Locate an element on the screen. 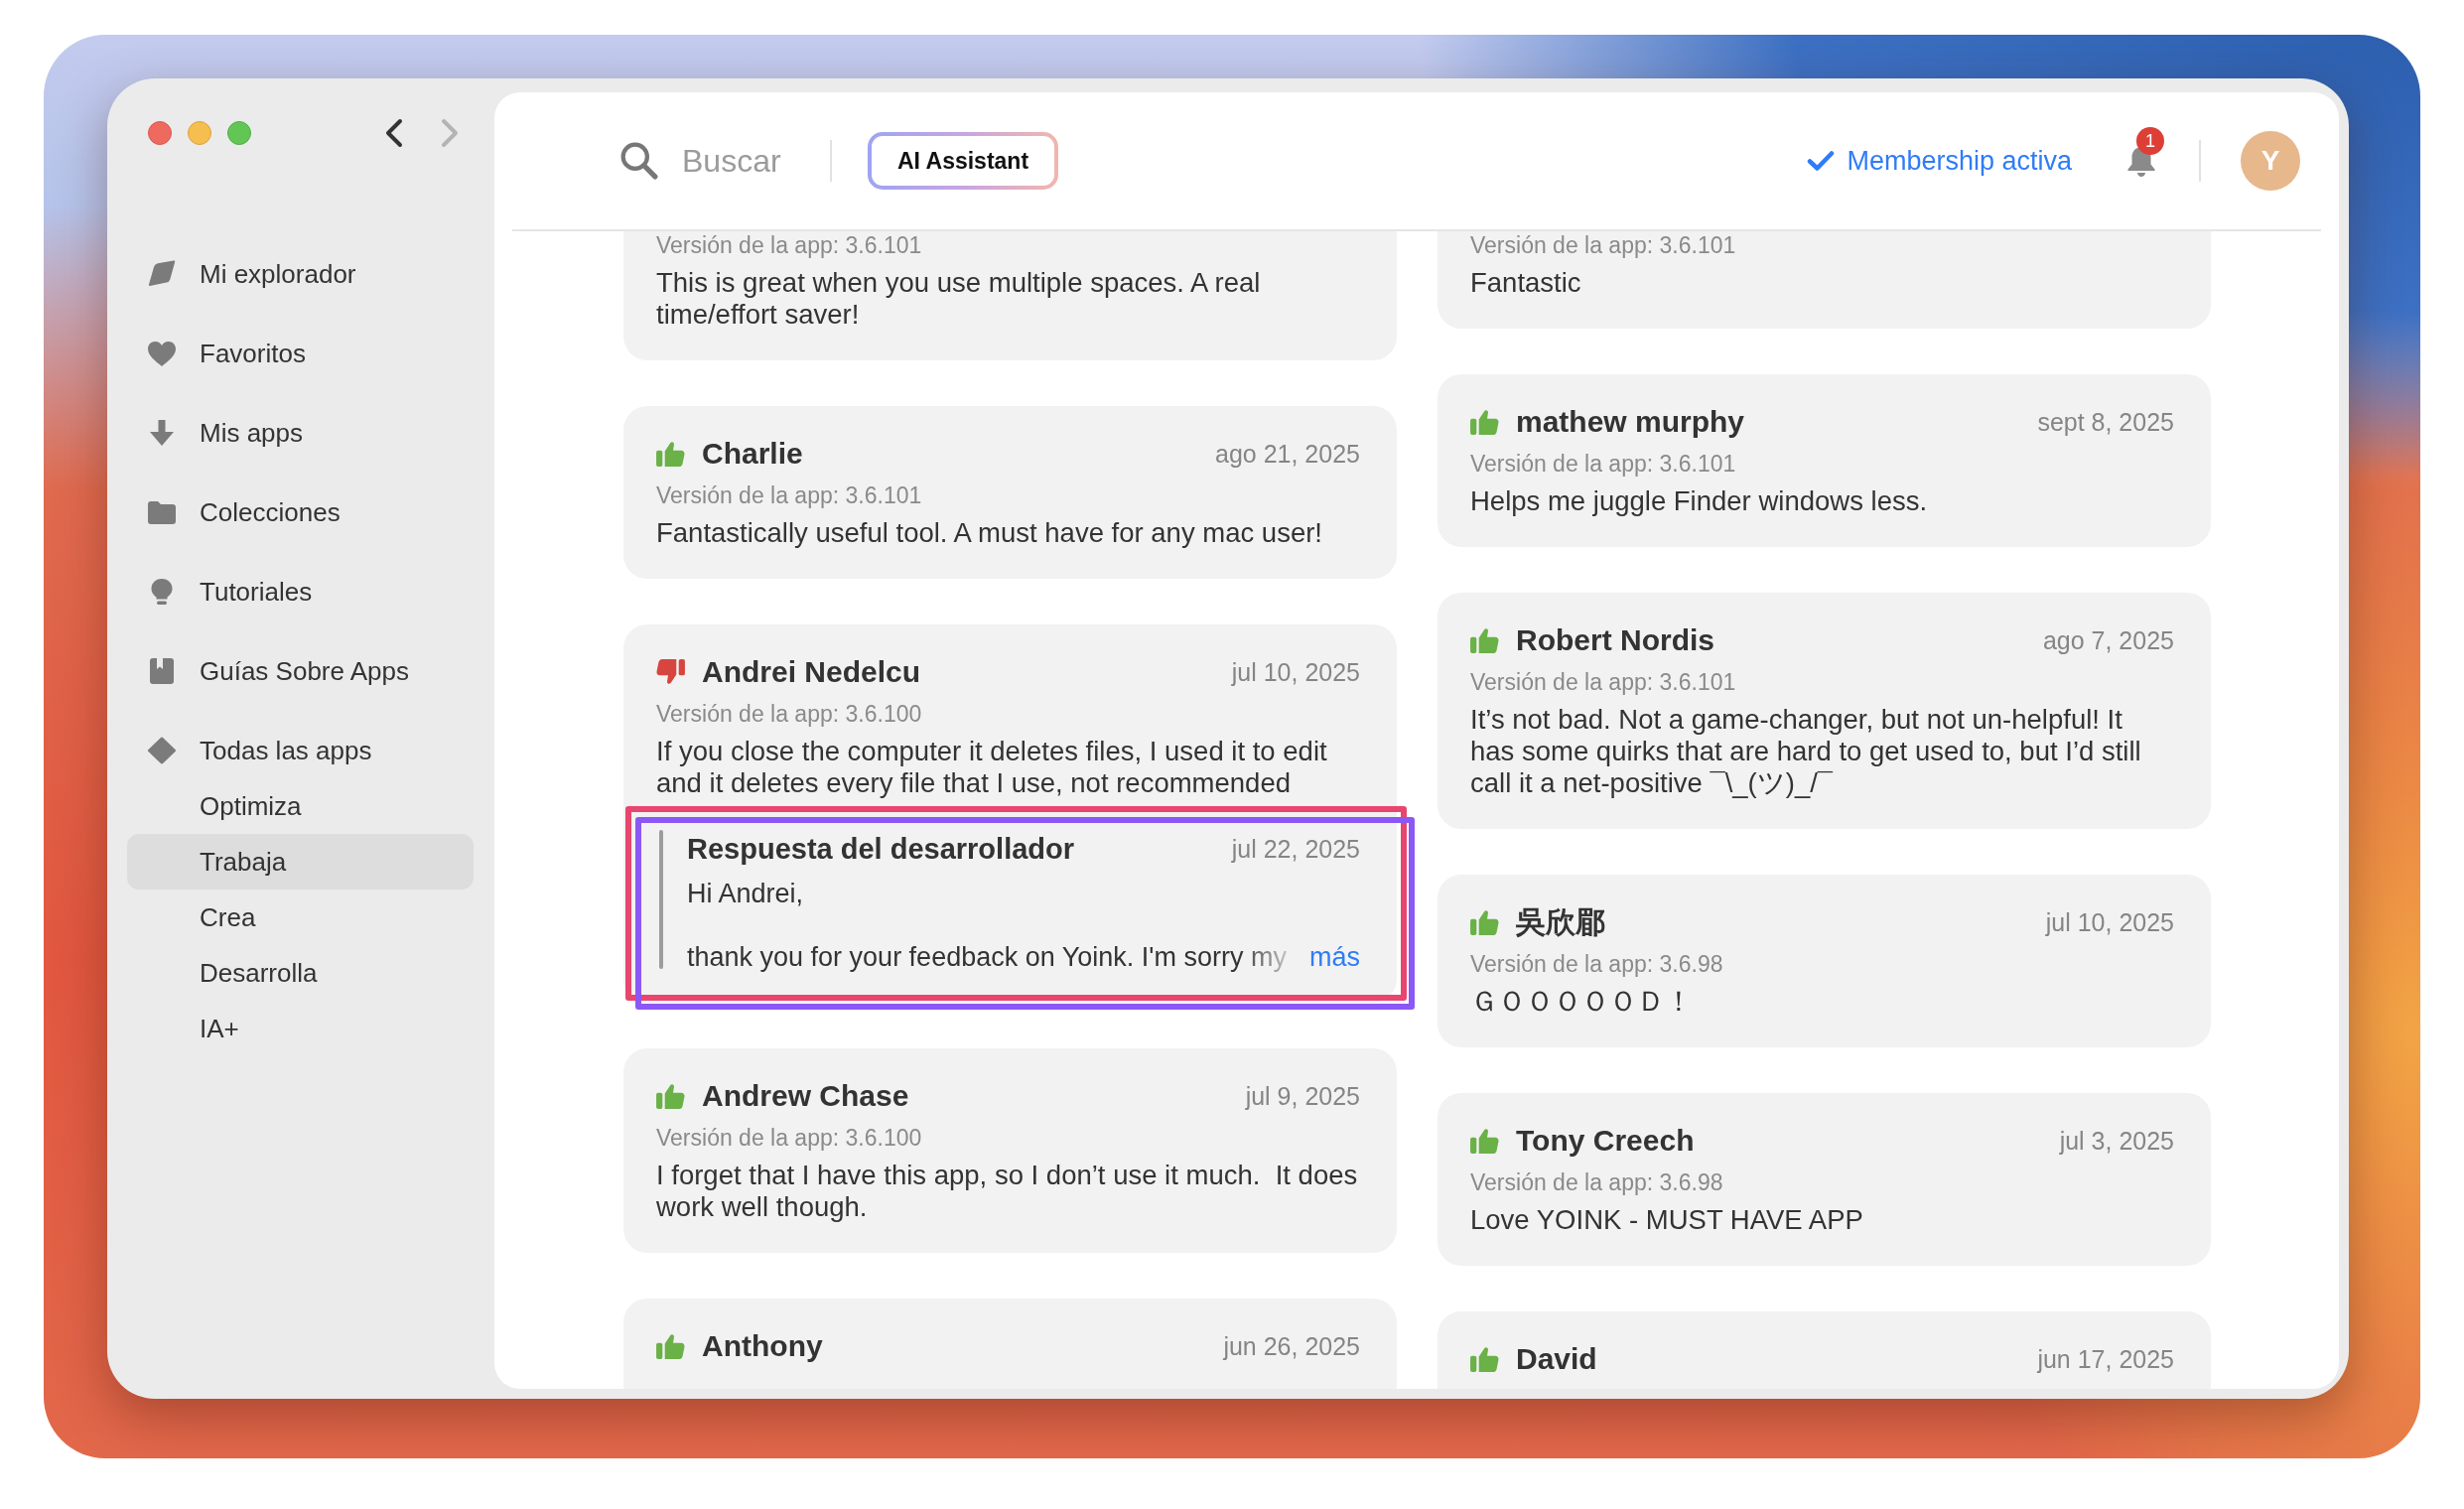 The image size is (2464, 1509). reviewer-name: Tony Creech is located at coordinates (1605, 1141).